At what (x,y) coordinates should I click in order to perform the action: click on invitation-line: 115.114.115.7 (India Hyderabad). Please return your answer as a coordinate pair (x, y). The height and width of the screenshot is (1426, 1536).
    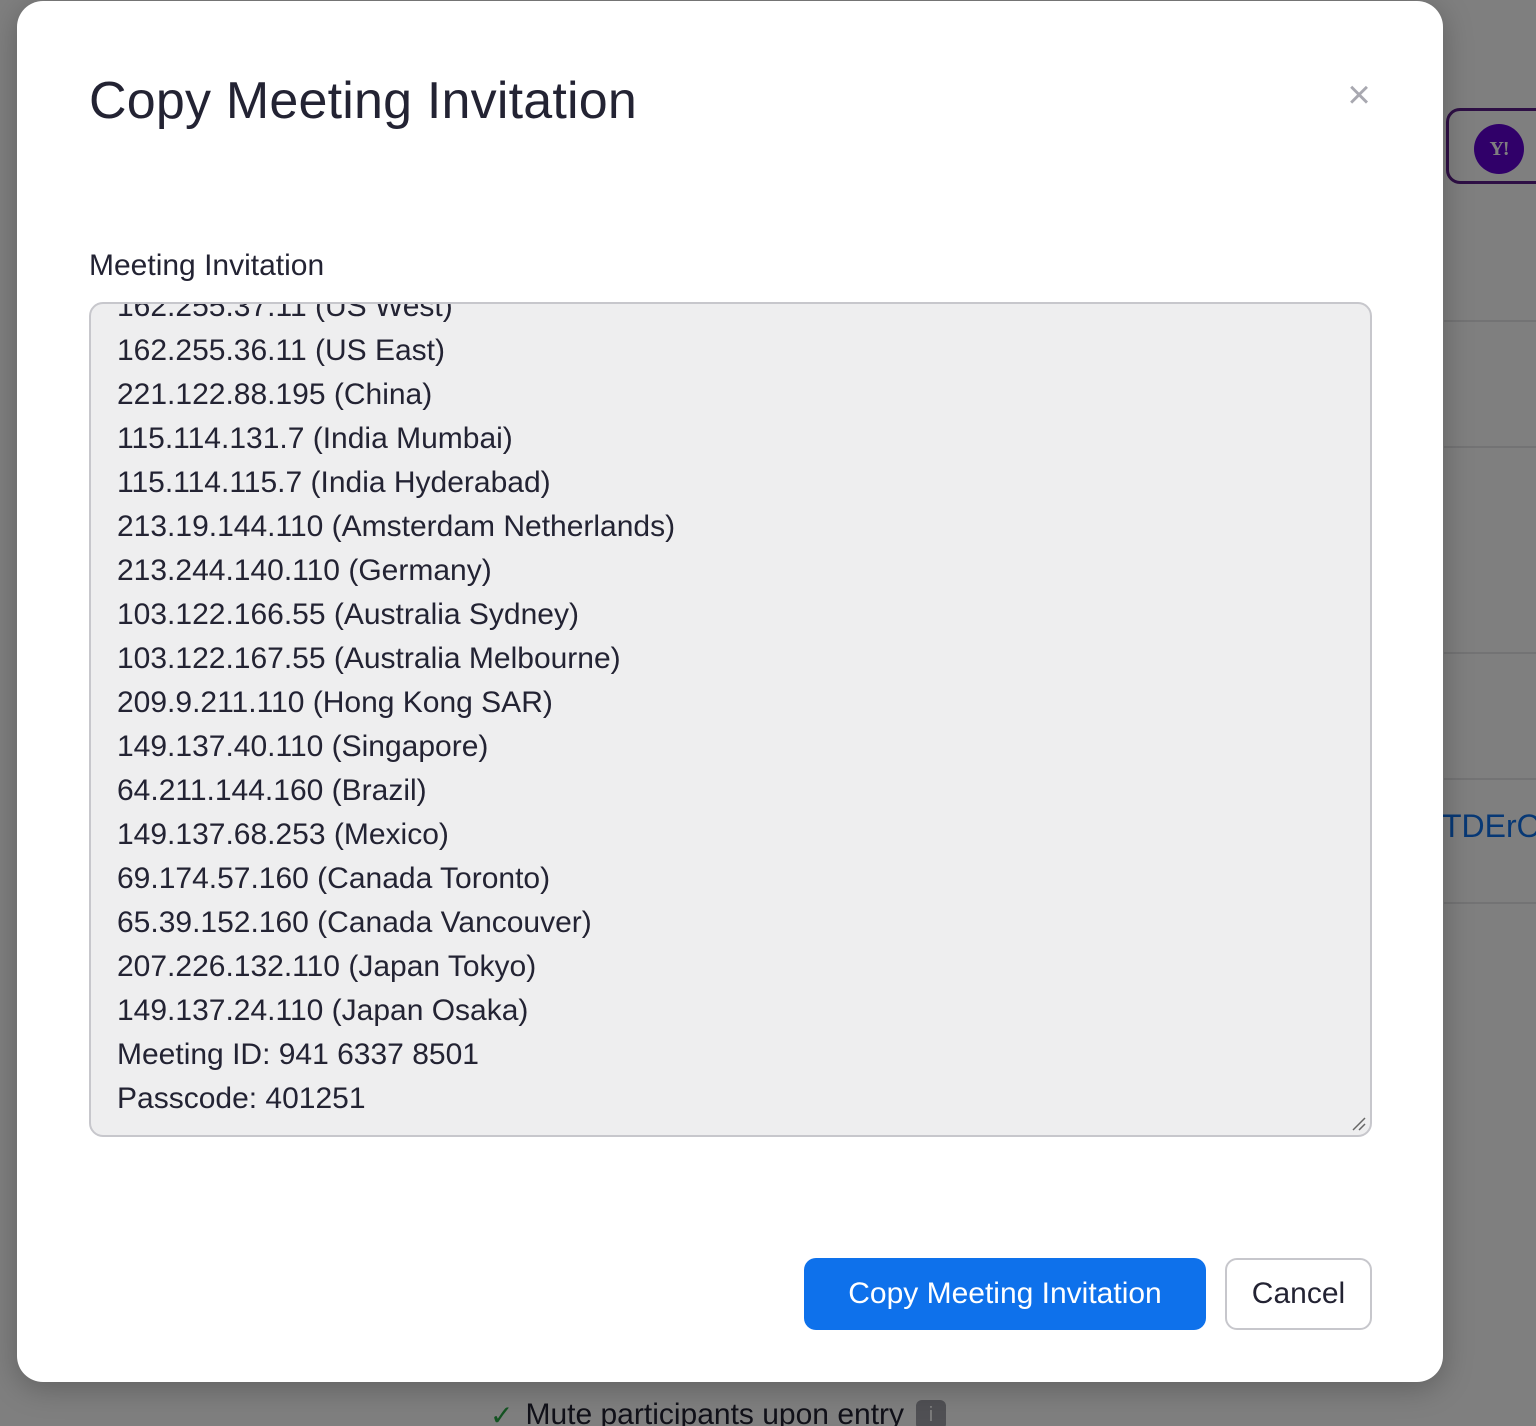
    Looking at the image, I should click on (334, 482).